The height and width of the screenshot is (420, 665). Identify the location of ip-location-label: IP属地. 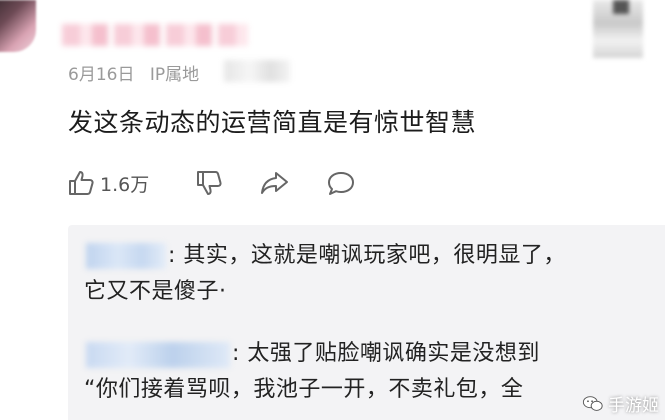
(174, 75).